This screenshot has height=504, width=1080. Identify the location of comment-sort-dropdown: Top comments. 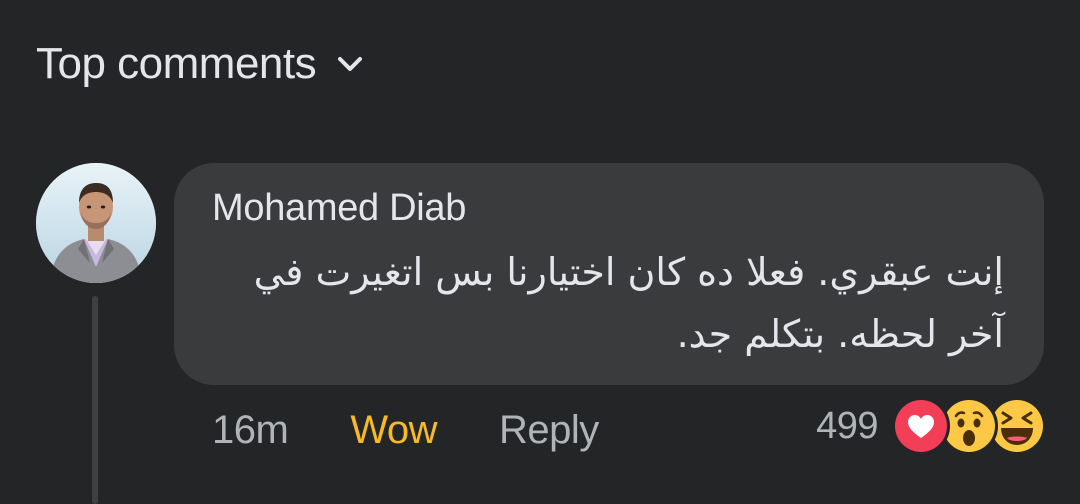
(200, 64).